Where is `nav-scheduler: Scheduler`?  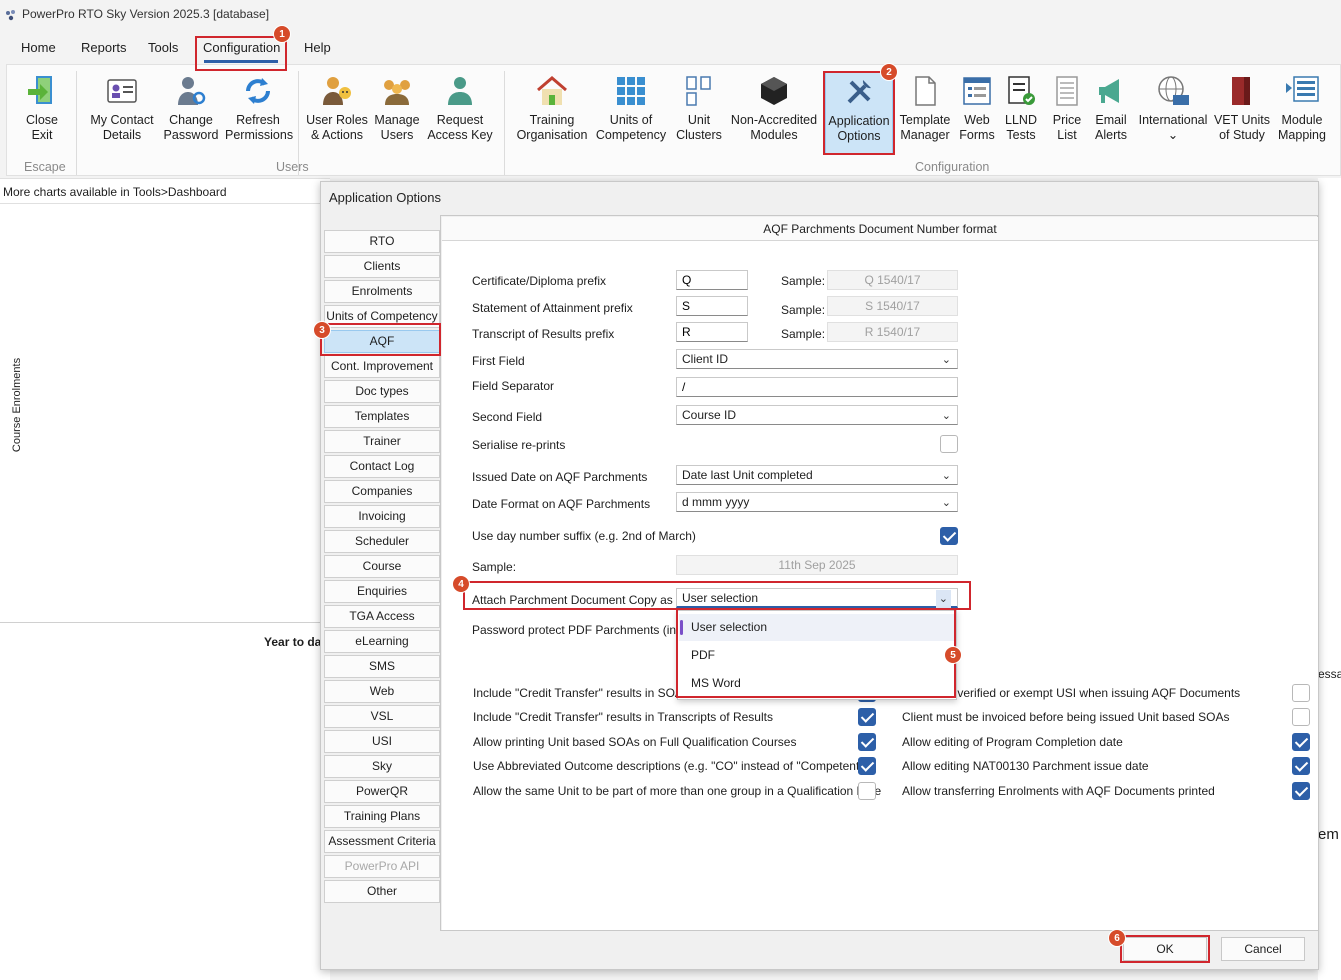 nav-scheduler: Scheduler is located at coordinates (382, 541).